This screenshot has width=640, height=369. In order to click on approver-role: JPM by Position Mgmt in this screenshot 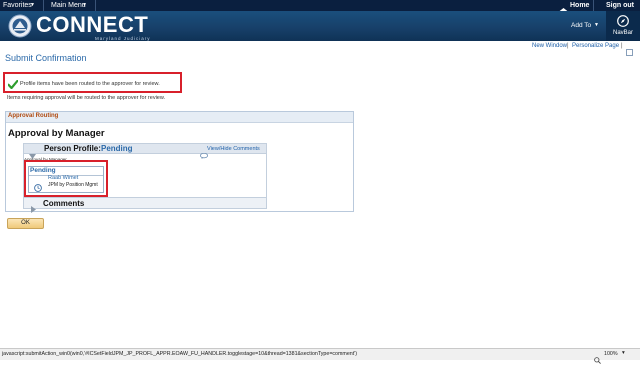, I will do `click(73, 185)`.